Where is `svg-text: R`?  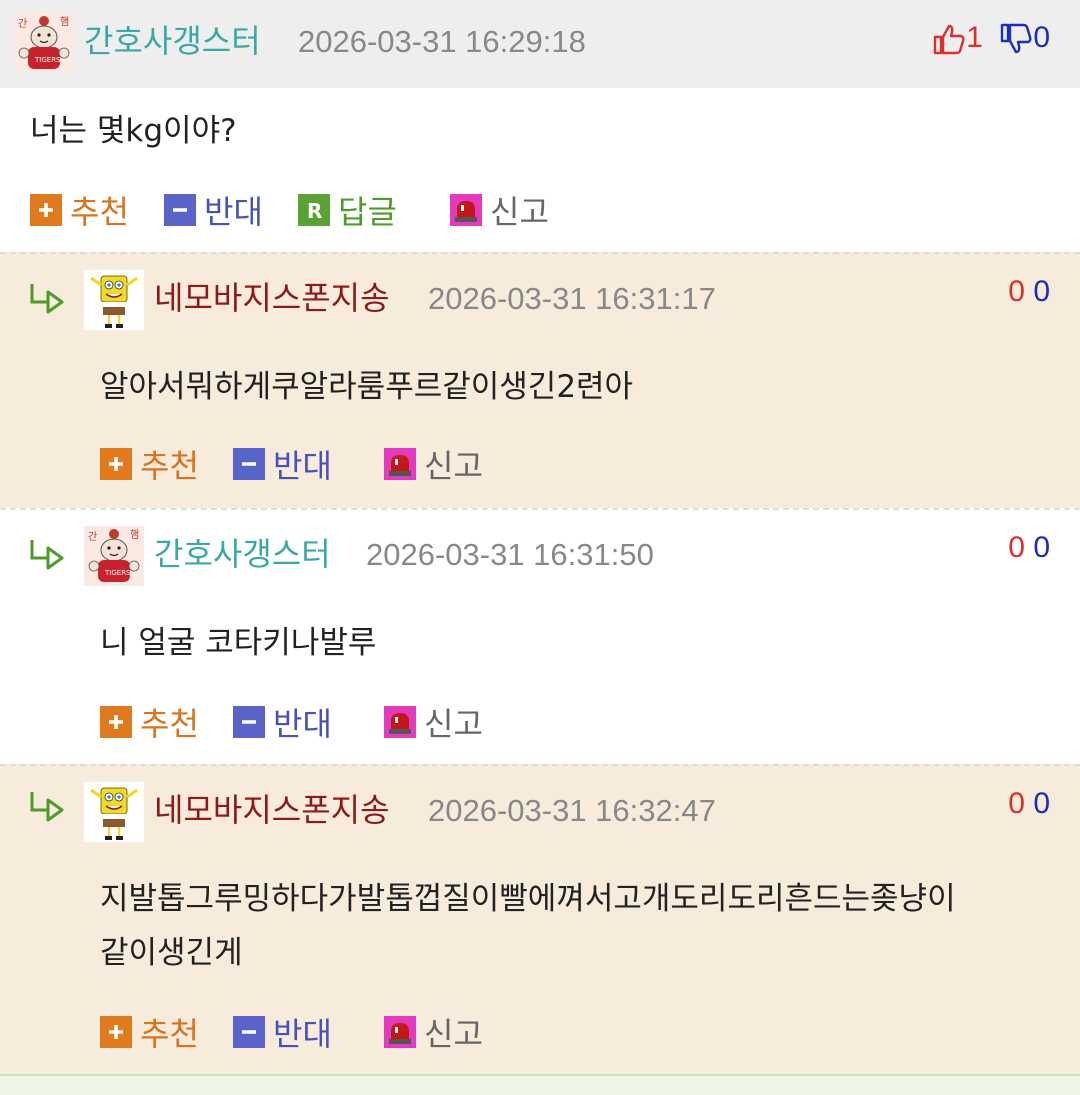 svg-text: R is located at coordinates (314, 211).